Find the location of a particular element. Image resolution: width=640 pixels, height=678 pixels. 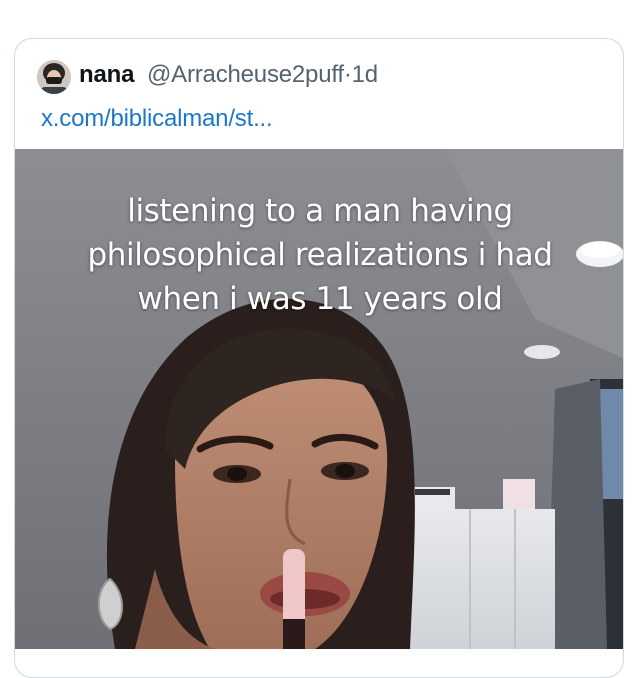

caption-line: philosophical realizations i had is located at coordinates (320, 255).